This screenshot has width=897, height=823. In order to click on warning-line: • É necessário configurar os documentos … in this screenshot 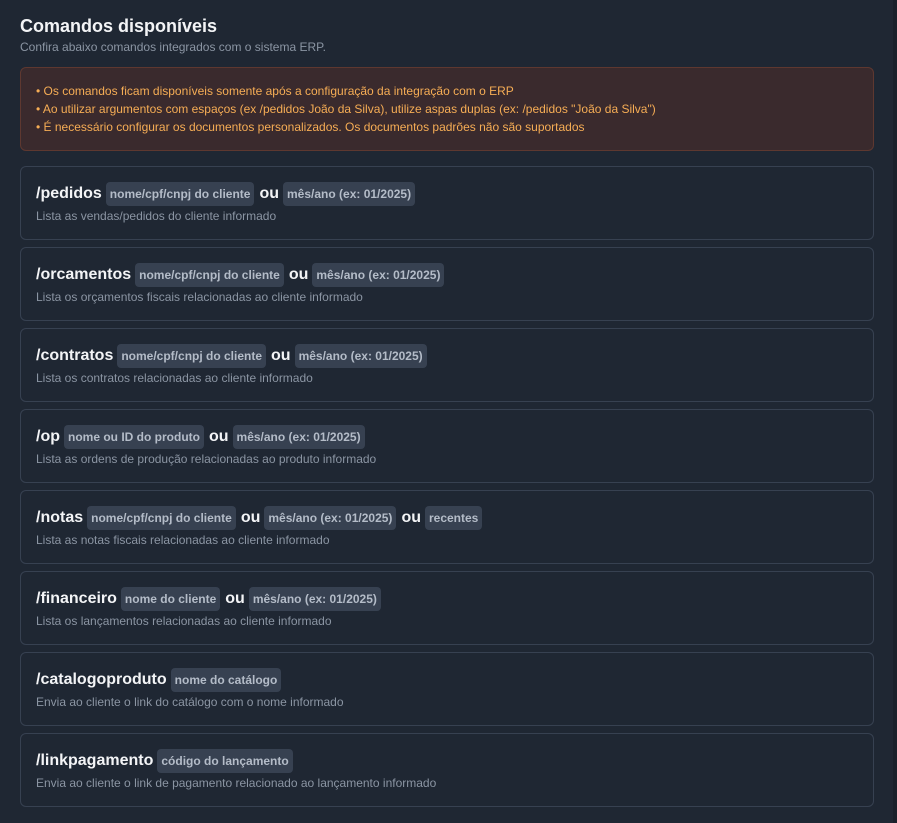, I will do `click(310, 127)`.